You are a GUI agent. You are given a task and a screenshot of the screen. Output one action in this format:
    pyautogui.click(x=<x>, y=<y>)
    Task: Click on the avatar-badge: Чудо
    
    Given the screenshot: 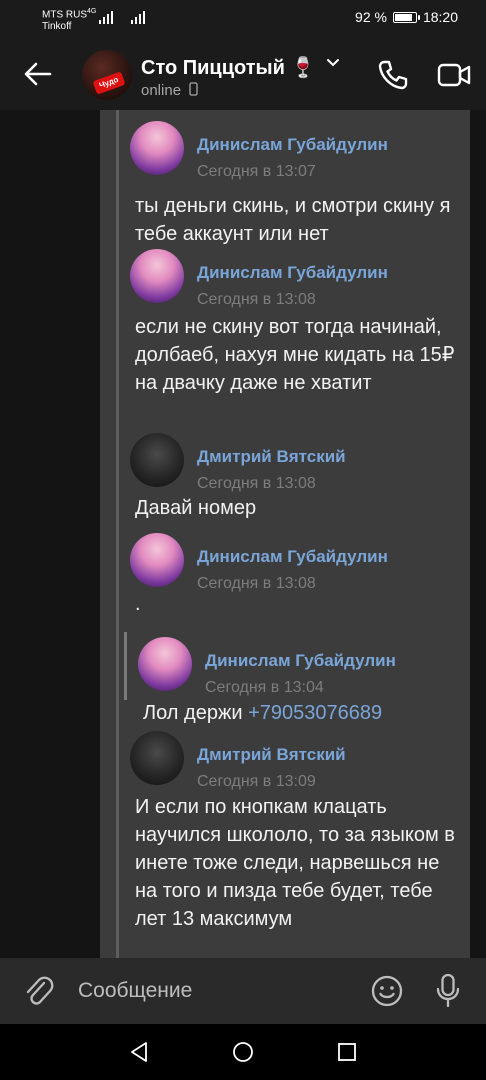 What is the action you would take?
    pyautogui.click(x=109, y=83)
    